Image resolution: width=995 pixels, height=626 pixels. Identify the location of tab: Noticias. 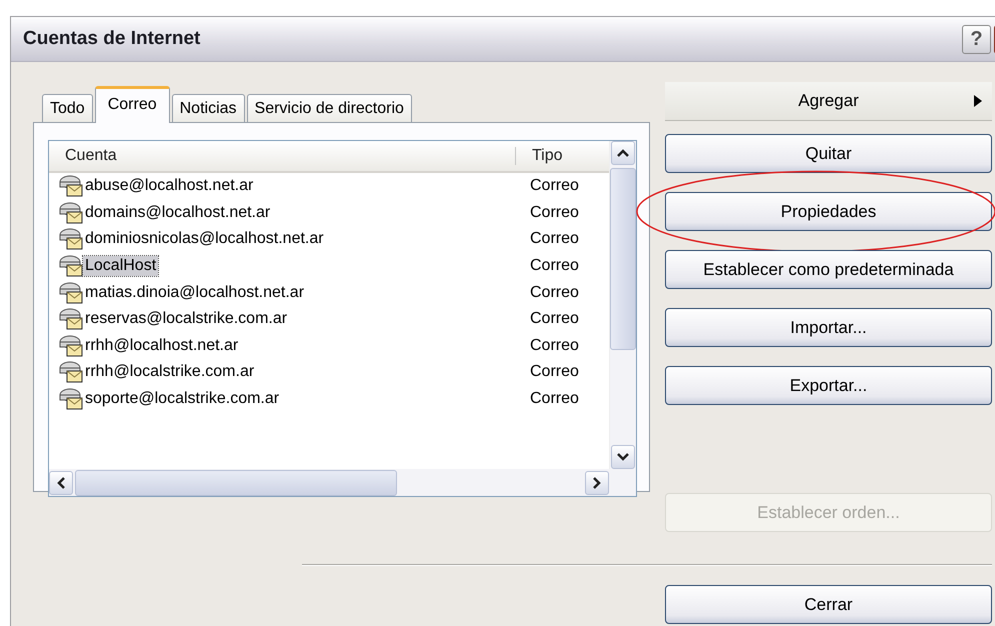
(208, 108).